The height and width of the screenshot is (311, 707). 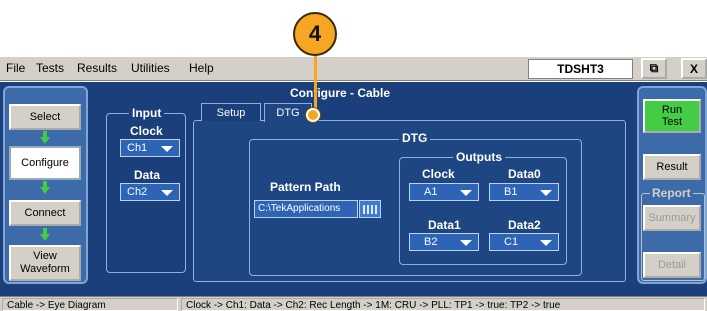 What do you see at coordinates (150, 192) in the screenshot?
I see `input-data-dropdown: Ch2` at bounding box center [150, 192].